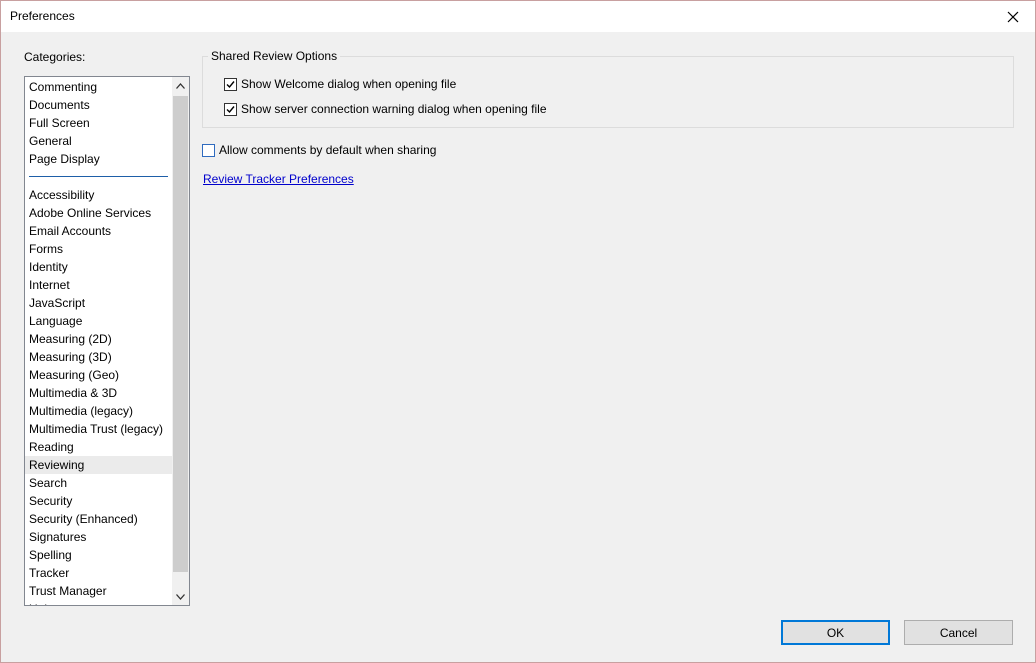 This screenshot has height=663, width=1036. Describe the element at coordinates (180, 334) in the screenshot. I see `scroll-thumb` at that location.